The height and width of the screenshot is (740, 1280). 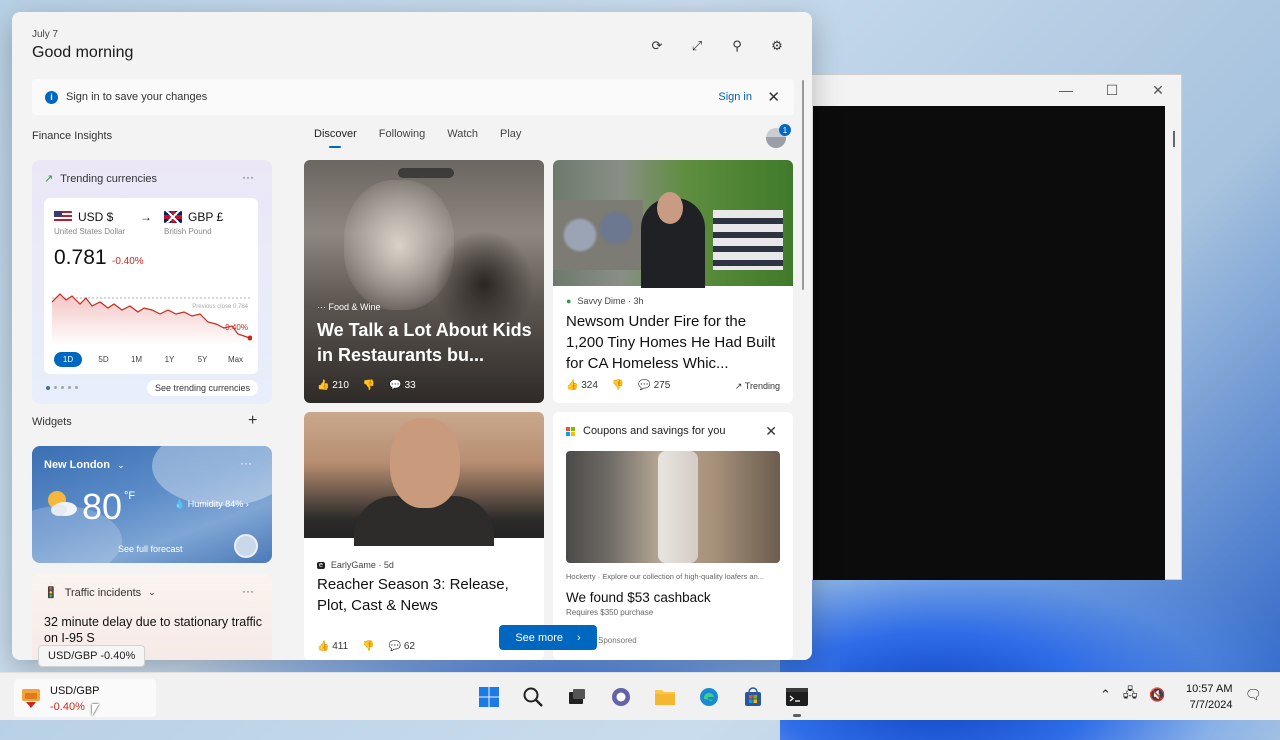 What do you see at coordinates (1066, 90) in the screenshot?
I see `minimize-button: —` at bounding box center [1066, 90].